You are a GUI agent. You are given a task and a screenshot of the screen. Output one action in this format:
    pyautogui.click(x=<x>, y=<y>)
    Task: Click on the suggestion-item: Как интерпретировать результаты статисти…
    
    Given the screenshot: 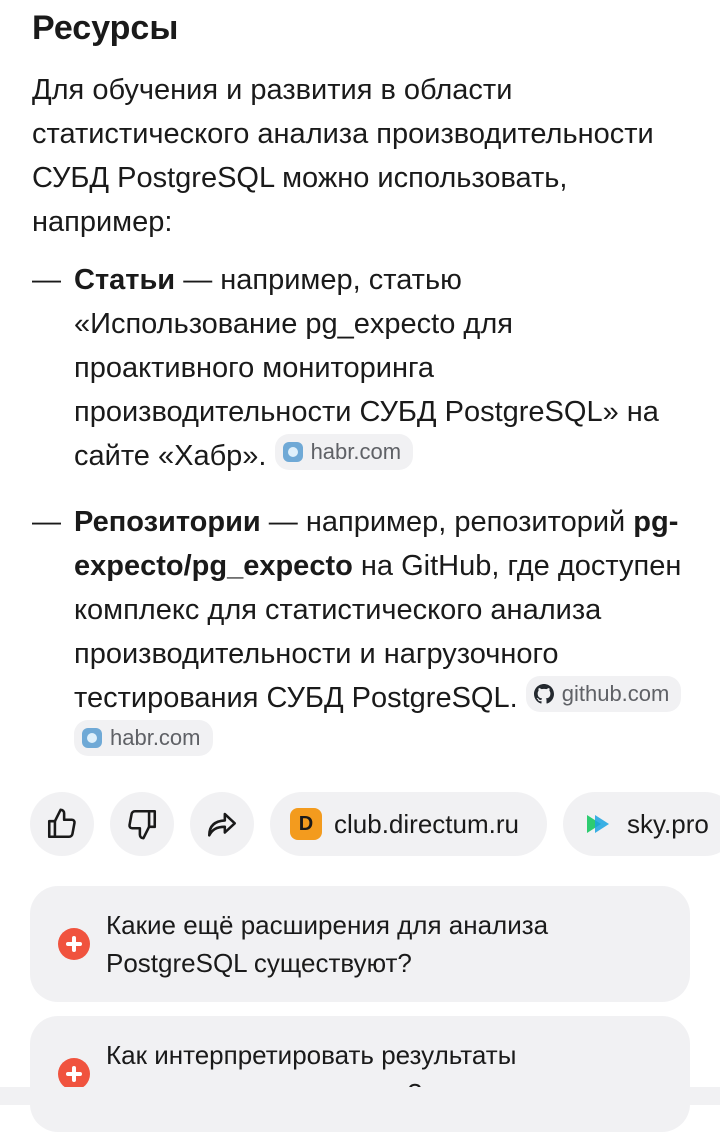 What is the action you would take?
    pyautogui.click(x=360, y=1074)
    